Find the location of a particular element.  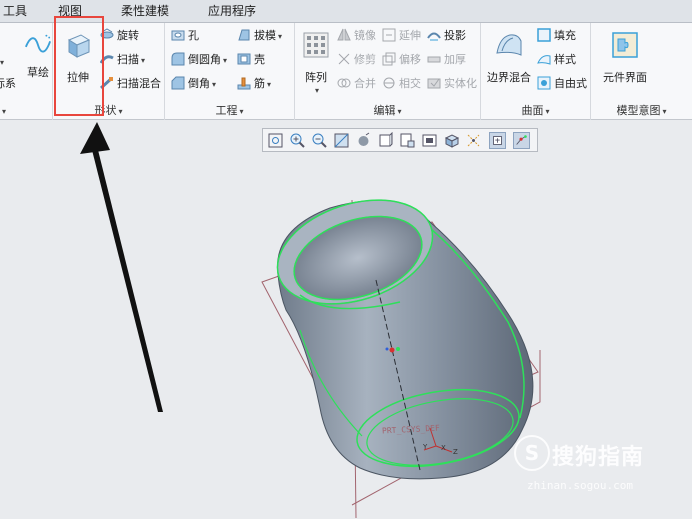

round-label: 倒圆角 is located at coordinates (204, 59).